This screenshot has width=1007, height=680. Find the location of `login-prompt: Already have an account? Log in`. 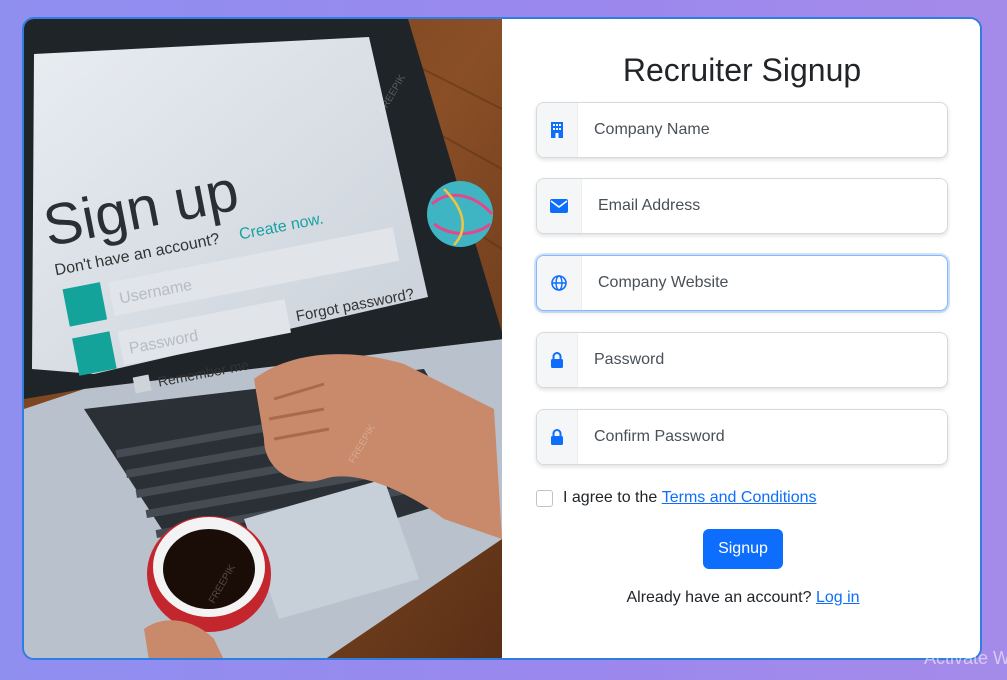

login-prompt: Already have an account? Log in is located at coordinates (741, 598).